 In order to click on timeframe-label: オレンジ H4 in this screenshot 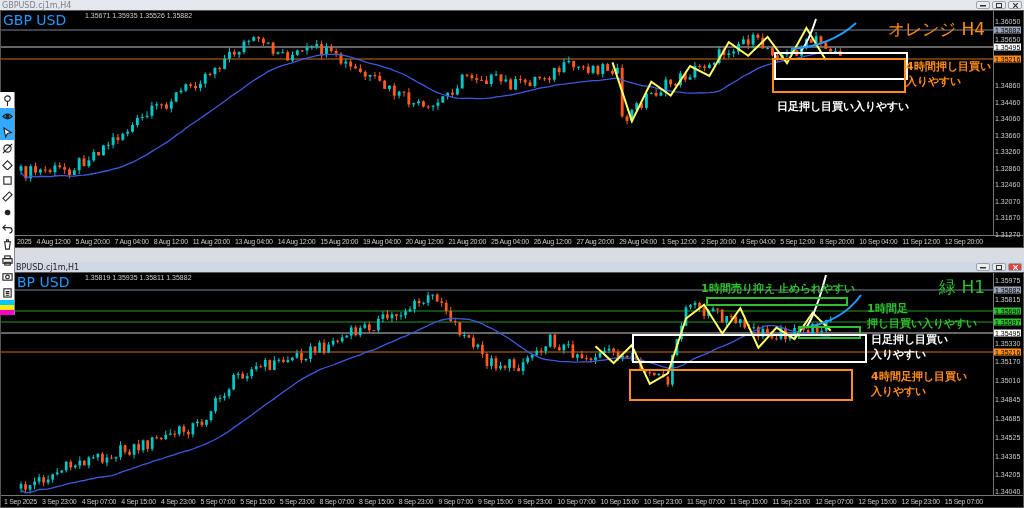, I will do `click(936, 29)`.